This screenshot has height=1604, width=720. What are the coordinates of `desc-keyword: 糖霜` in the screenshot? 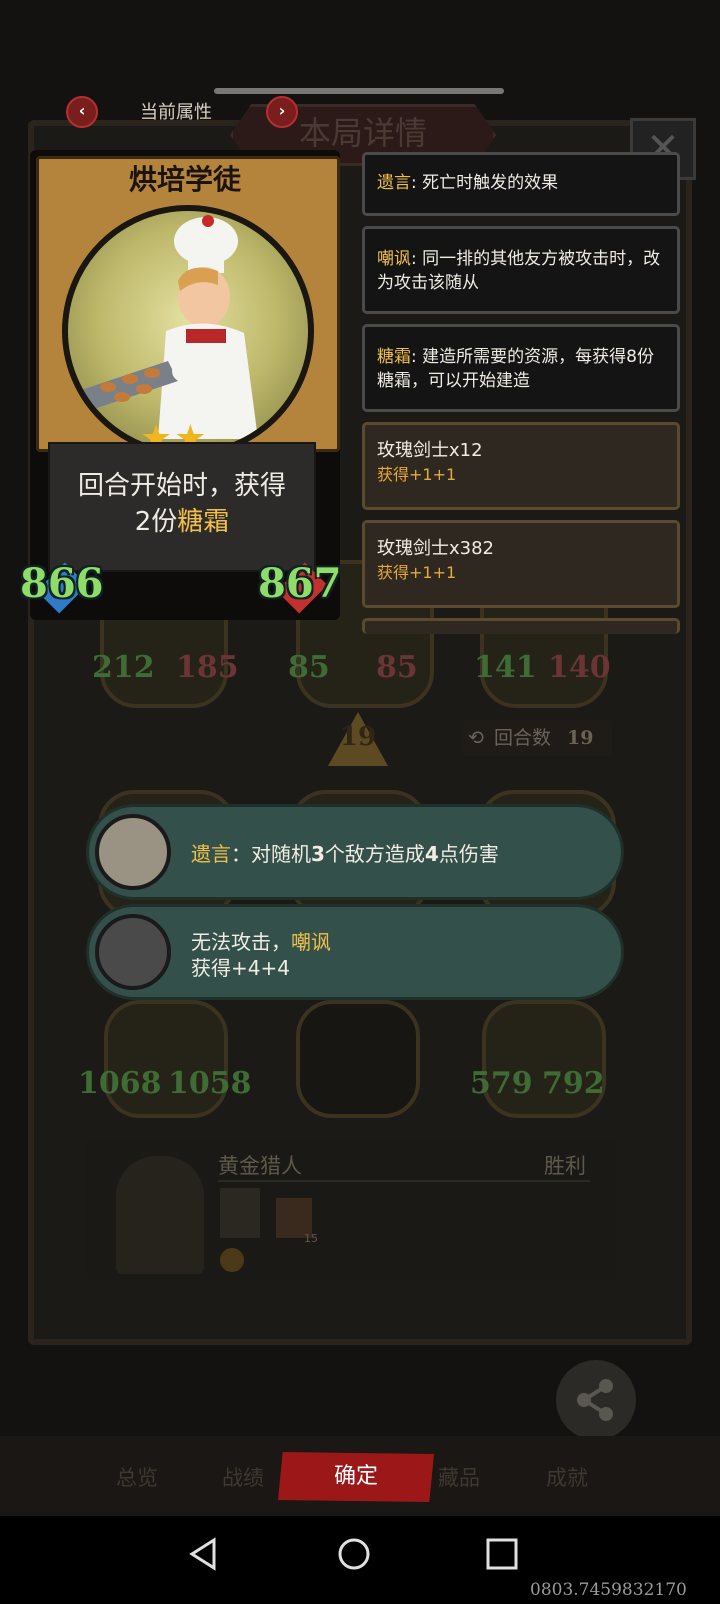 It's located at (203, 522).